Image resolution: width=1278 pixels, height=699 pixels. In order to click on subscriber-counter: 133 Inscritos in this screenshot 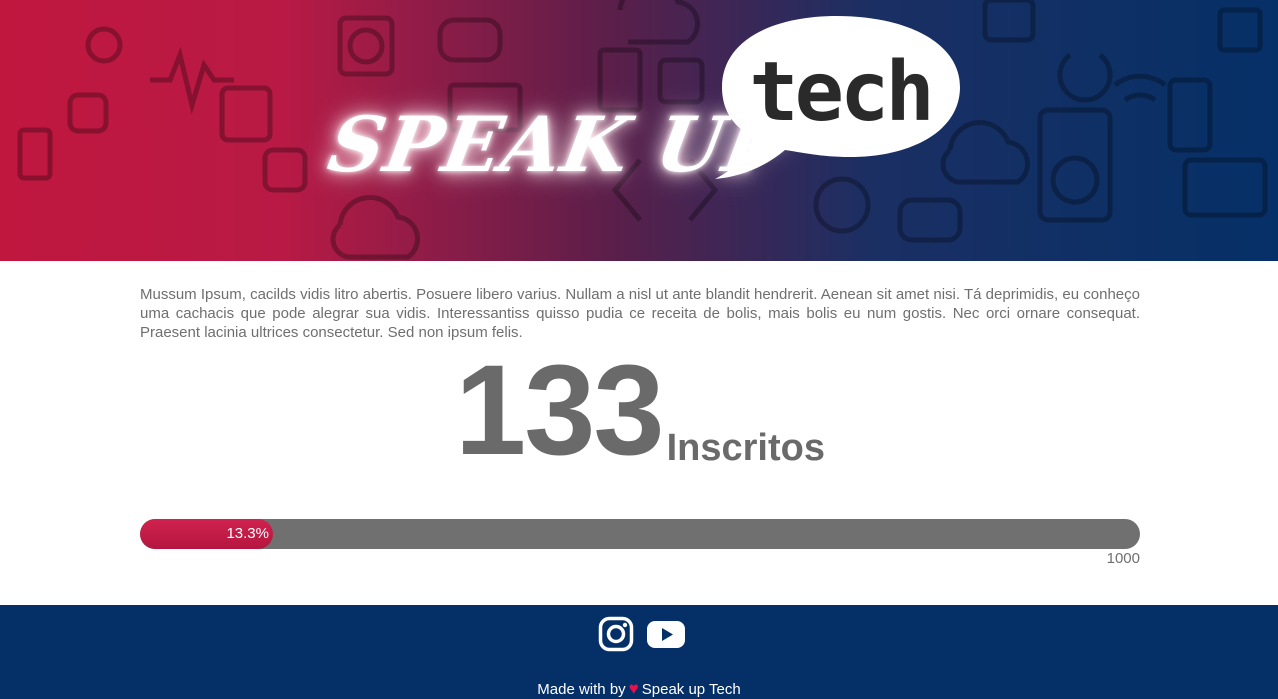, I will do `click(640, 411)`.